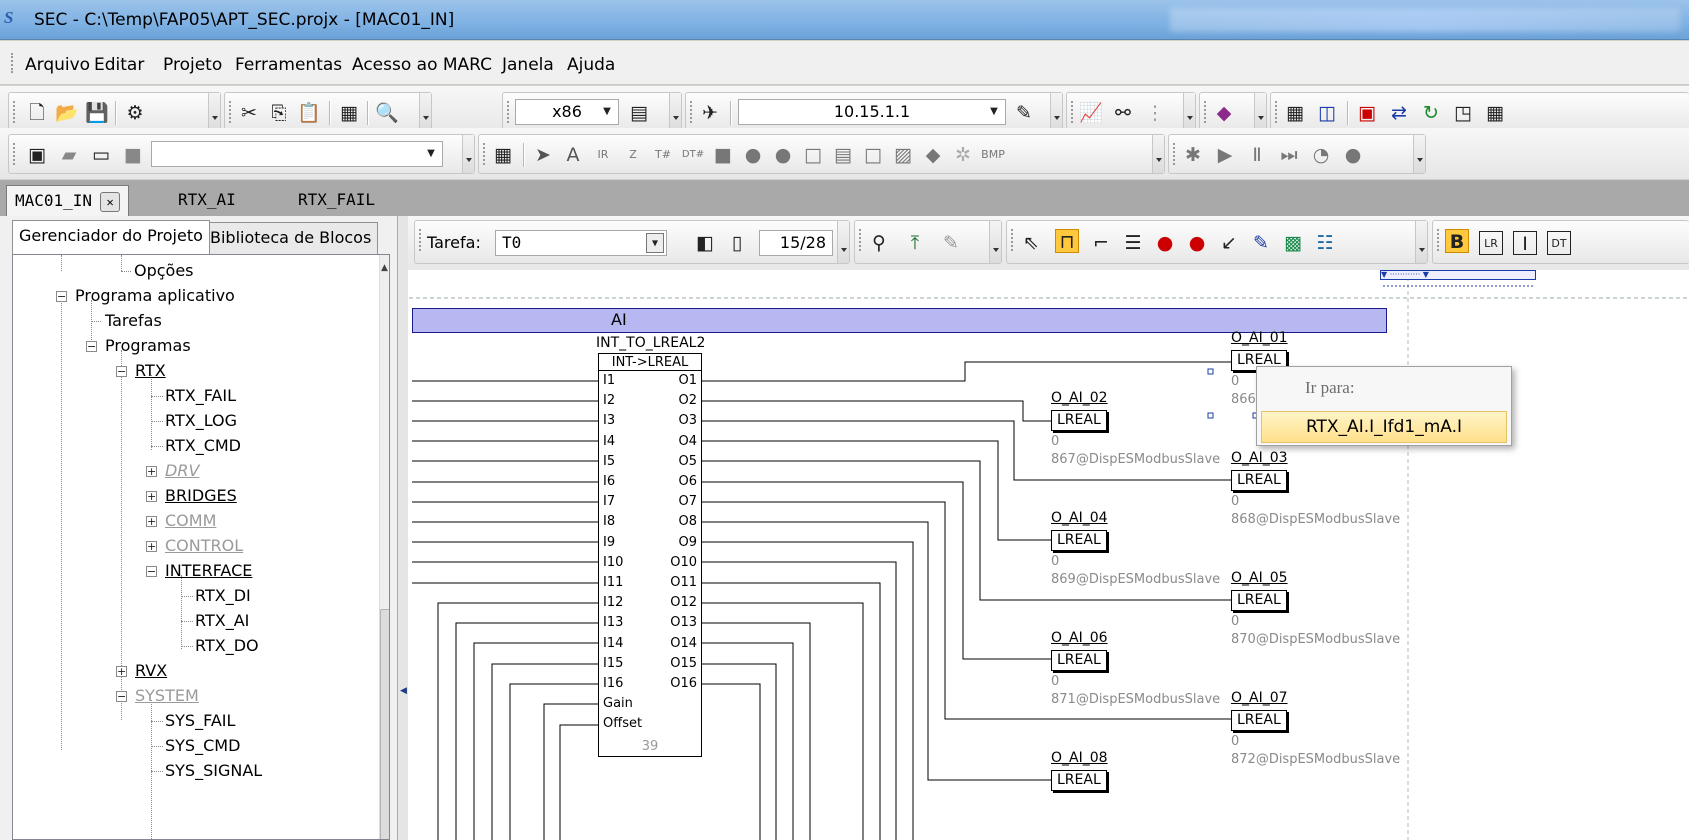 This screenshot has height=840, width=1689. I want to click on rectangle-icon: □, so click(813, 155).